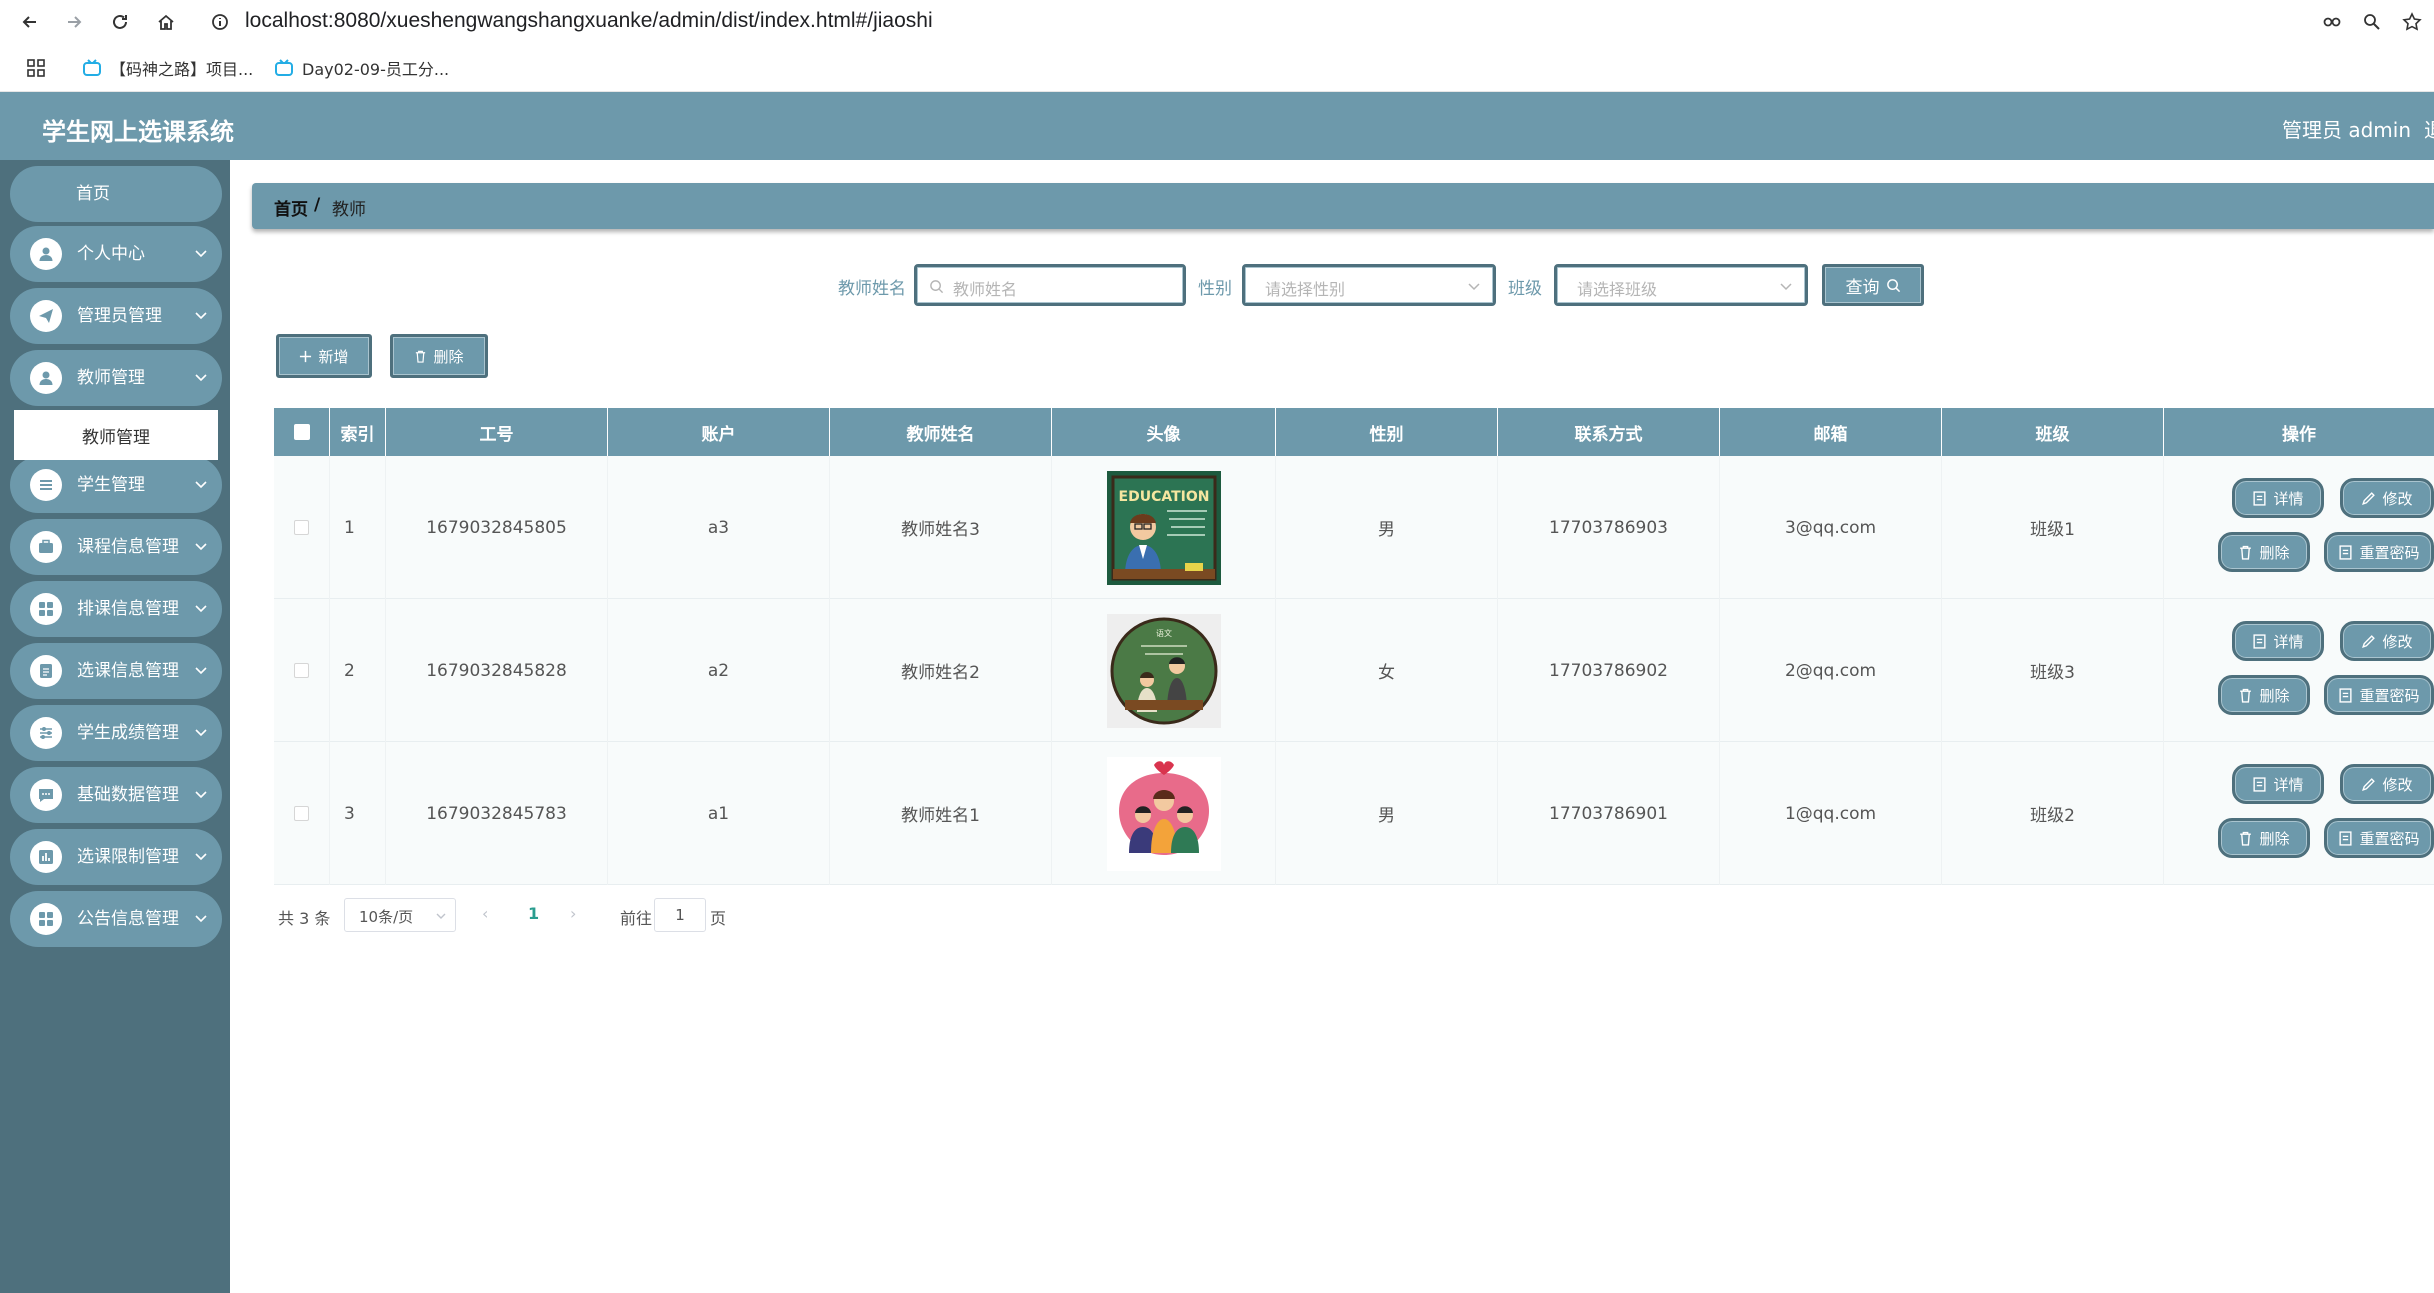 The height and width of the screenshot is (1293, 2434). I want to click on breadcrumb-home: 首页, so click(291, 207).